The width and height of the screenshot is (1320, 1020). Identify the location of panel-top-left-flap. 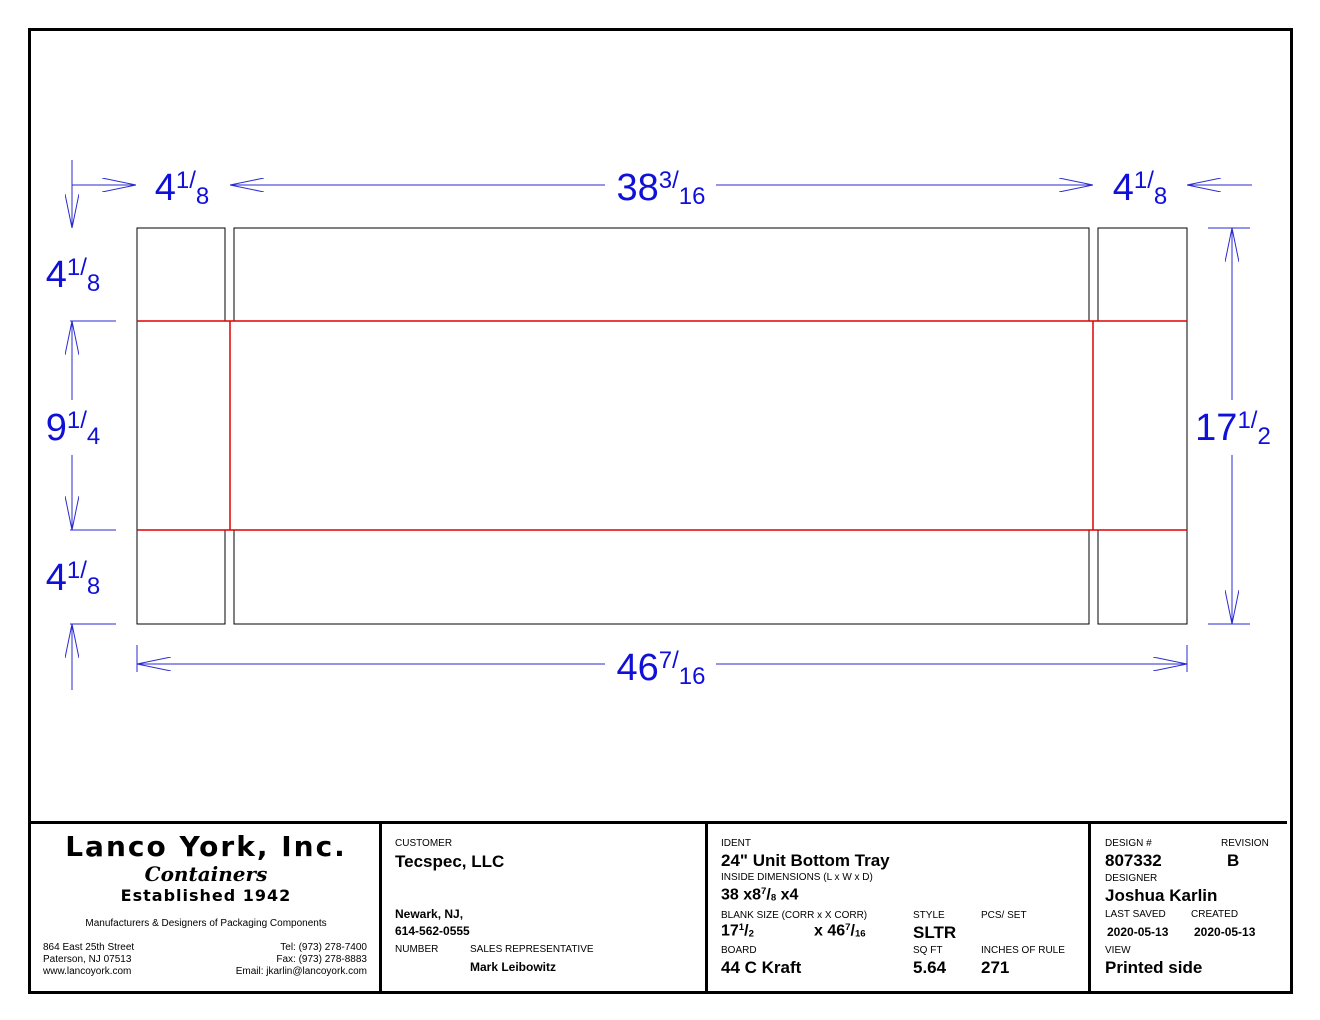
(181, 274).